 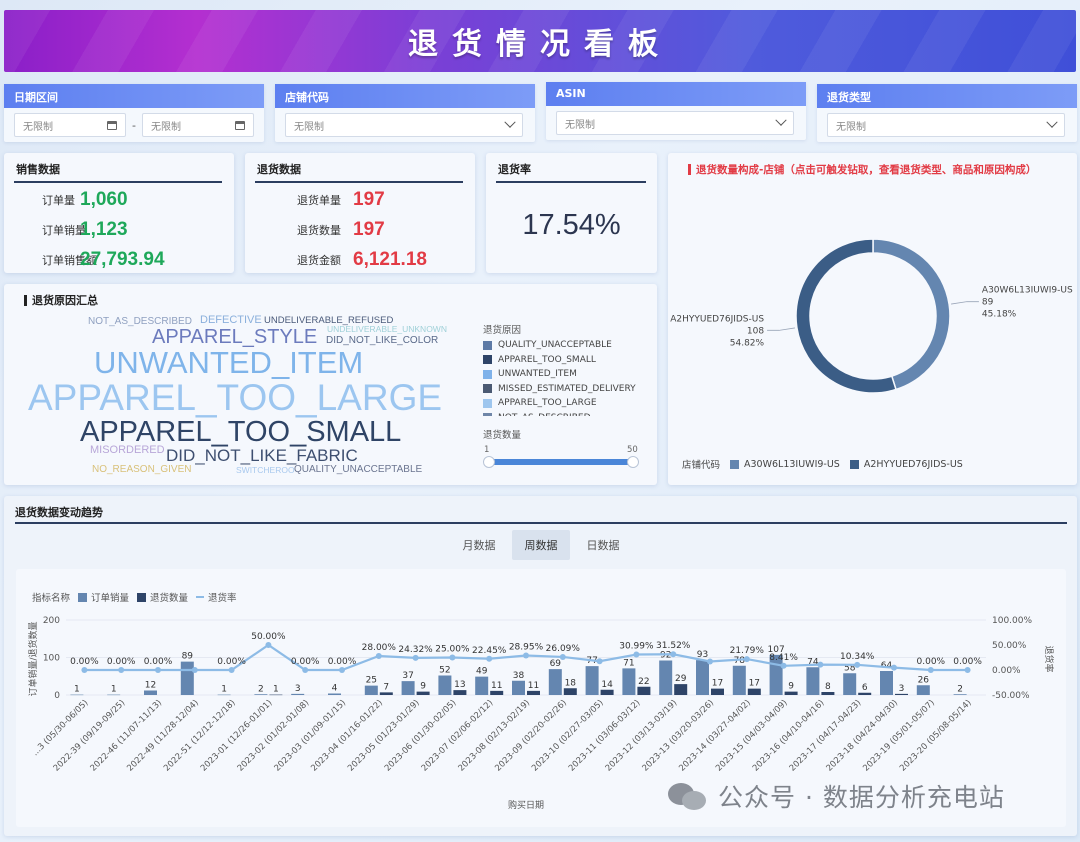 I want to click on date-start-input: 无限制, so click(x=70, y=125).